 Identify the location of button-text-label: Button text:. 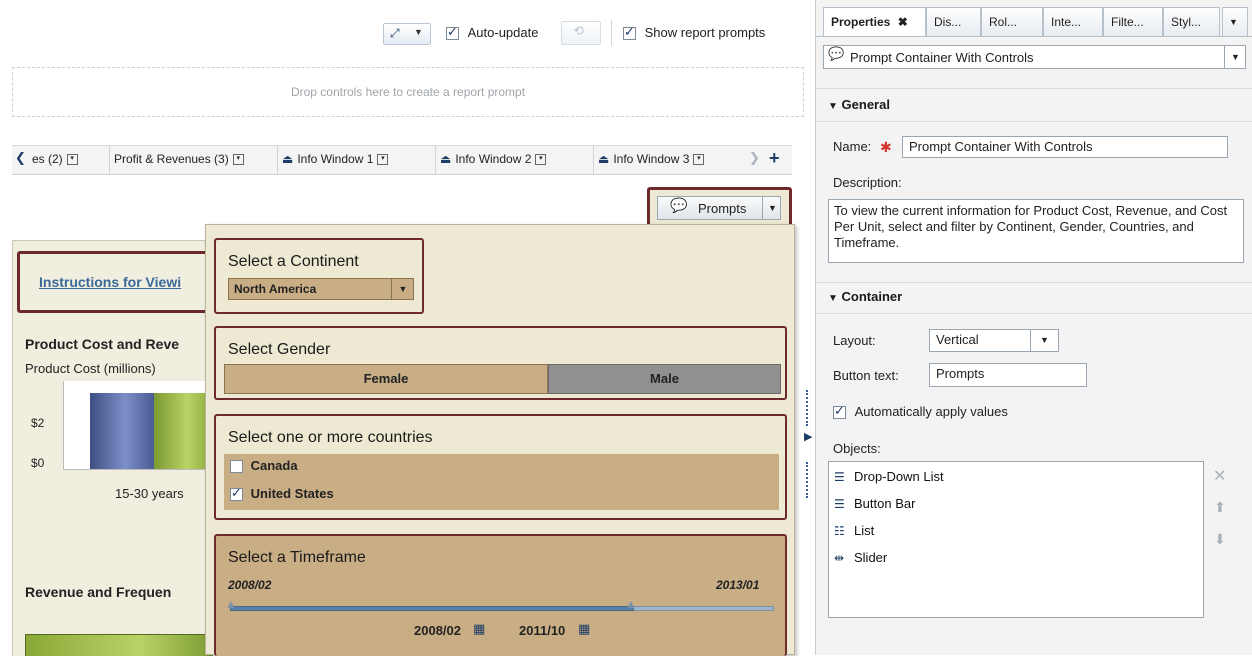
(866, 375).